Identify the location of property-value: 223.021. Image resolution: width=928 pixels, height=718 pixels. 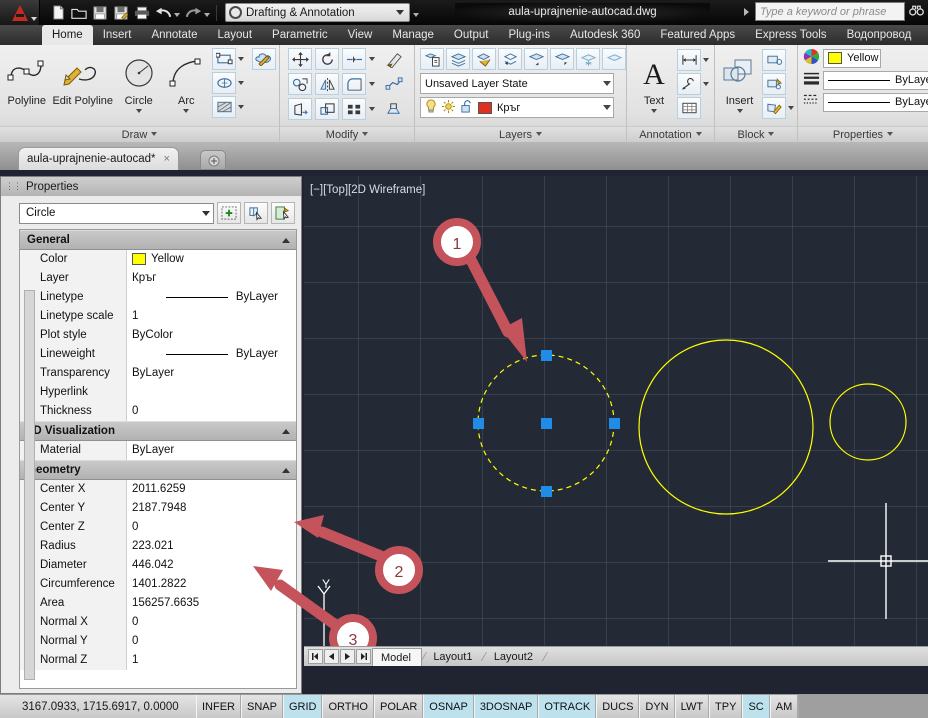
(211, 546).